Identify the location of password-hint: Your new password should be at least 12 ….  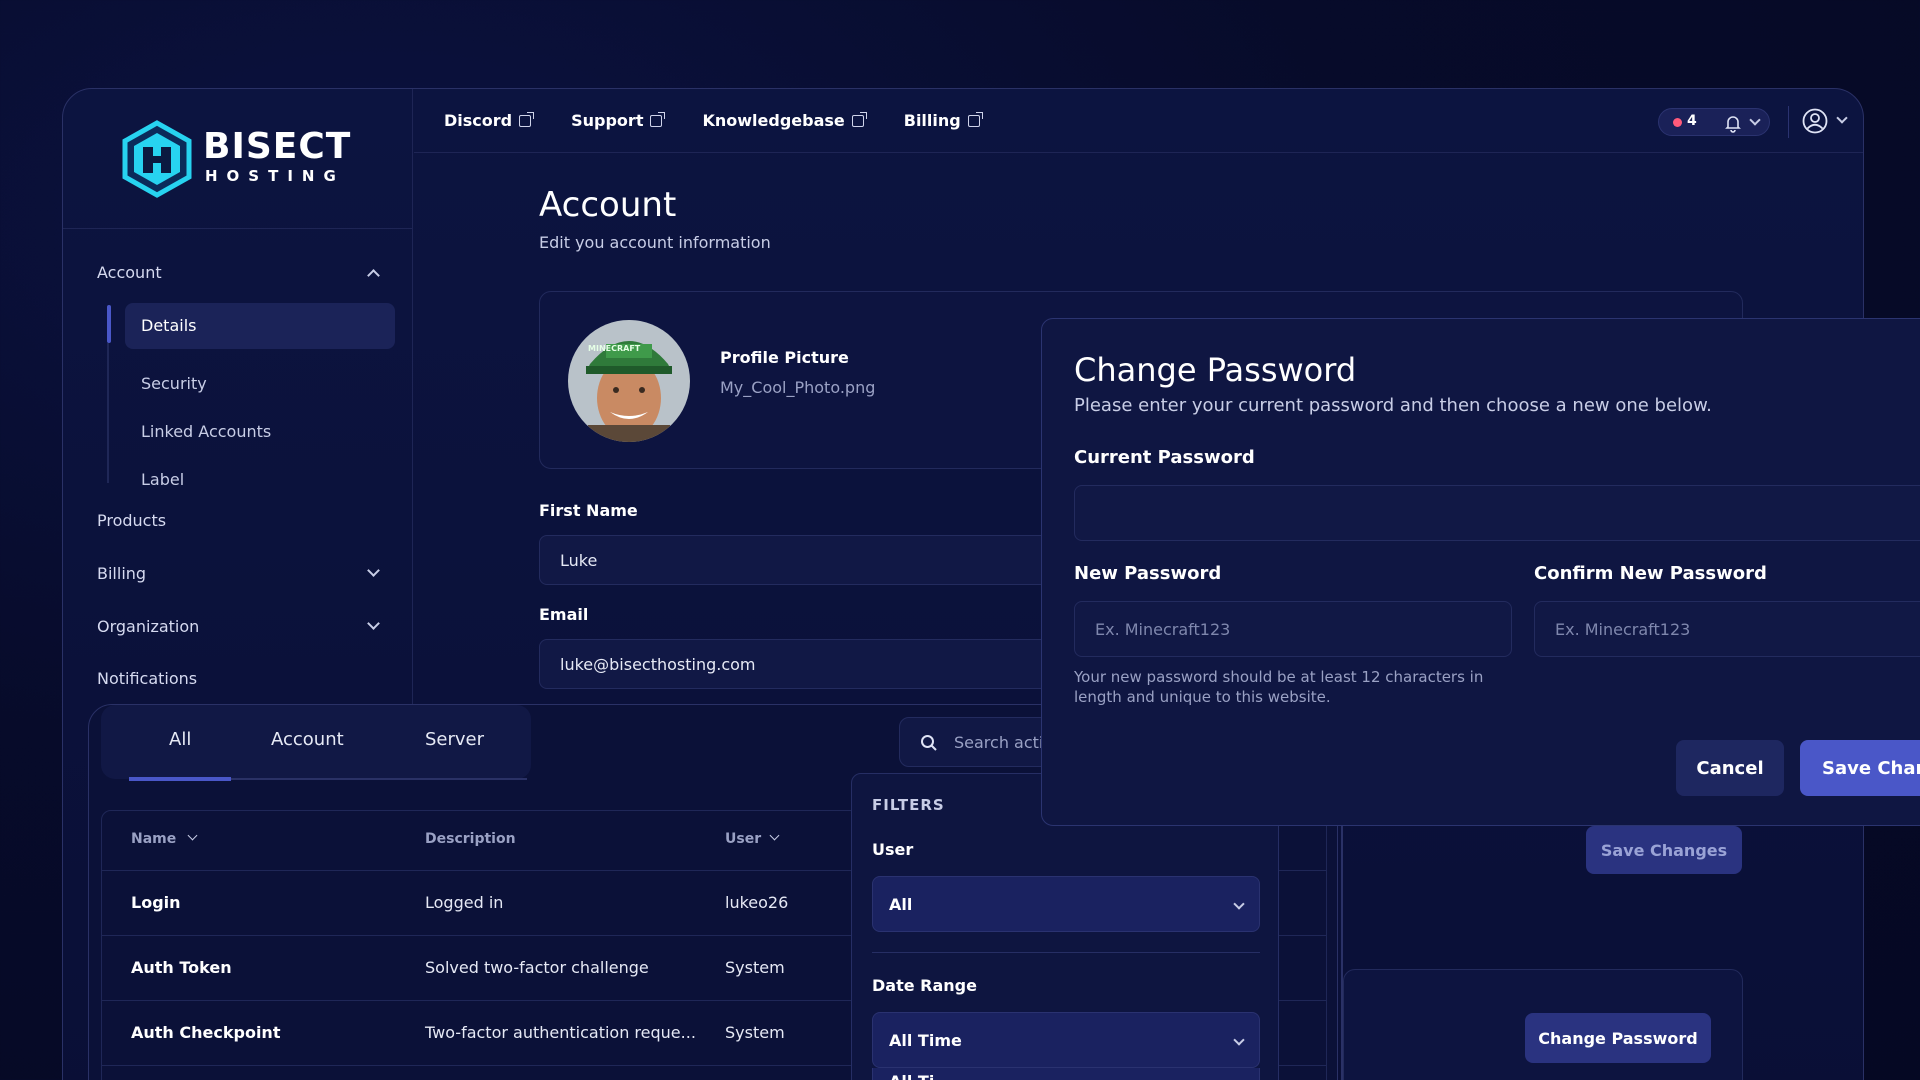
(1279, 687).